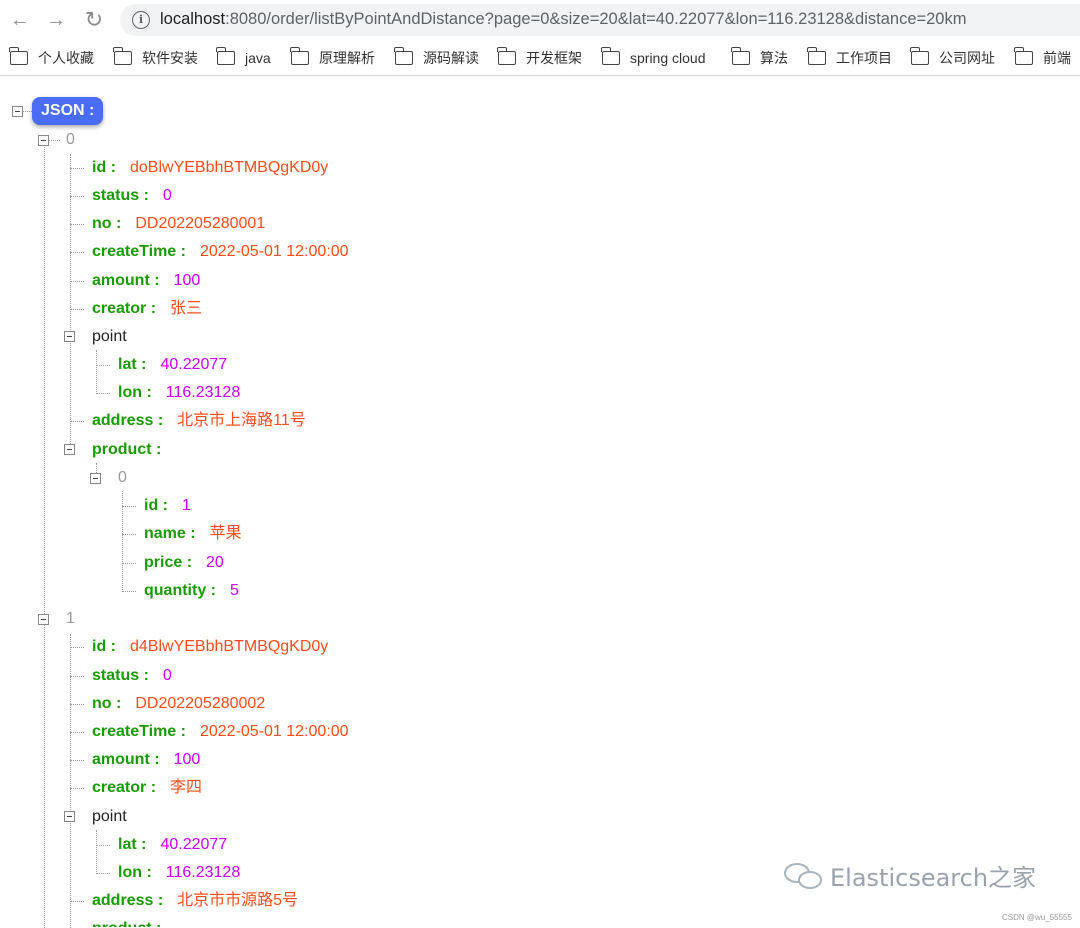  I want to click on json-field-id: id : doBlwYEBbhBTMBQgKD0y, so click(210, 167).